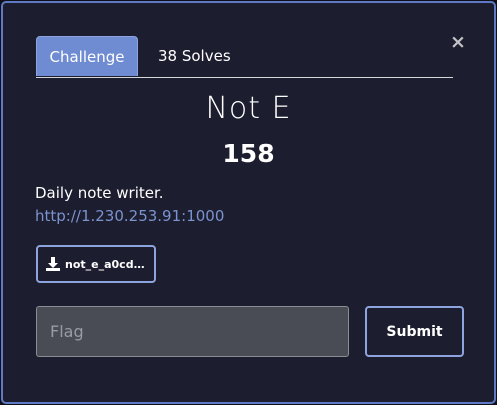 Image resolution: width=497 pixels, height=405 pixels. Describe the element at coordinates (53, 264) in the screenshot. I see `download-icon` at that location.